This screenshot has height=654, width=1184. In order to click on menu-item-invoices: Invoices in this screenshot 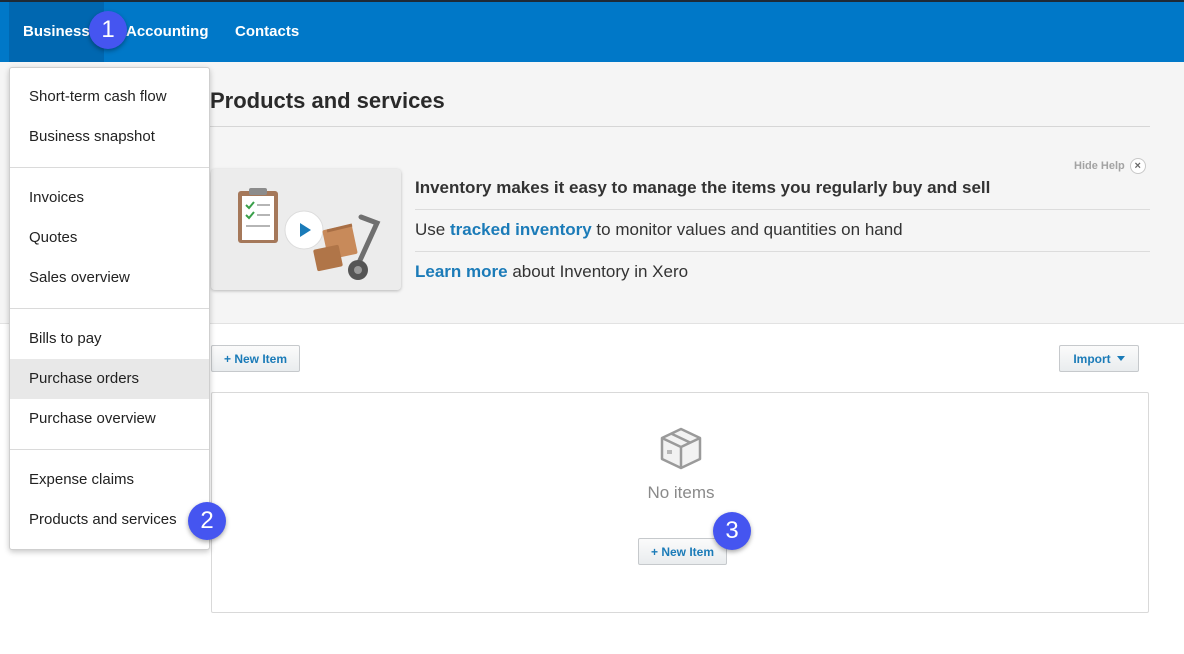, I will do `click(109, 198)`.